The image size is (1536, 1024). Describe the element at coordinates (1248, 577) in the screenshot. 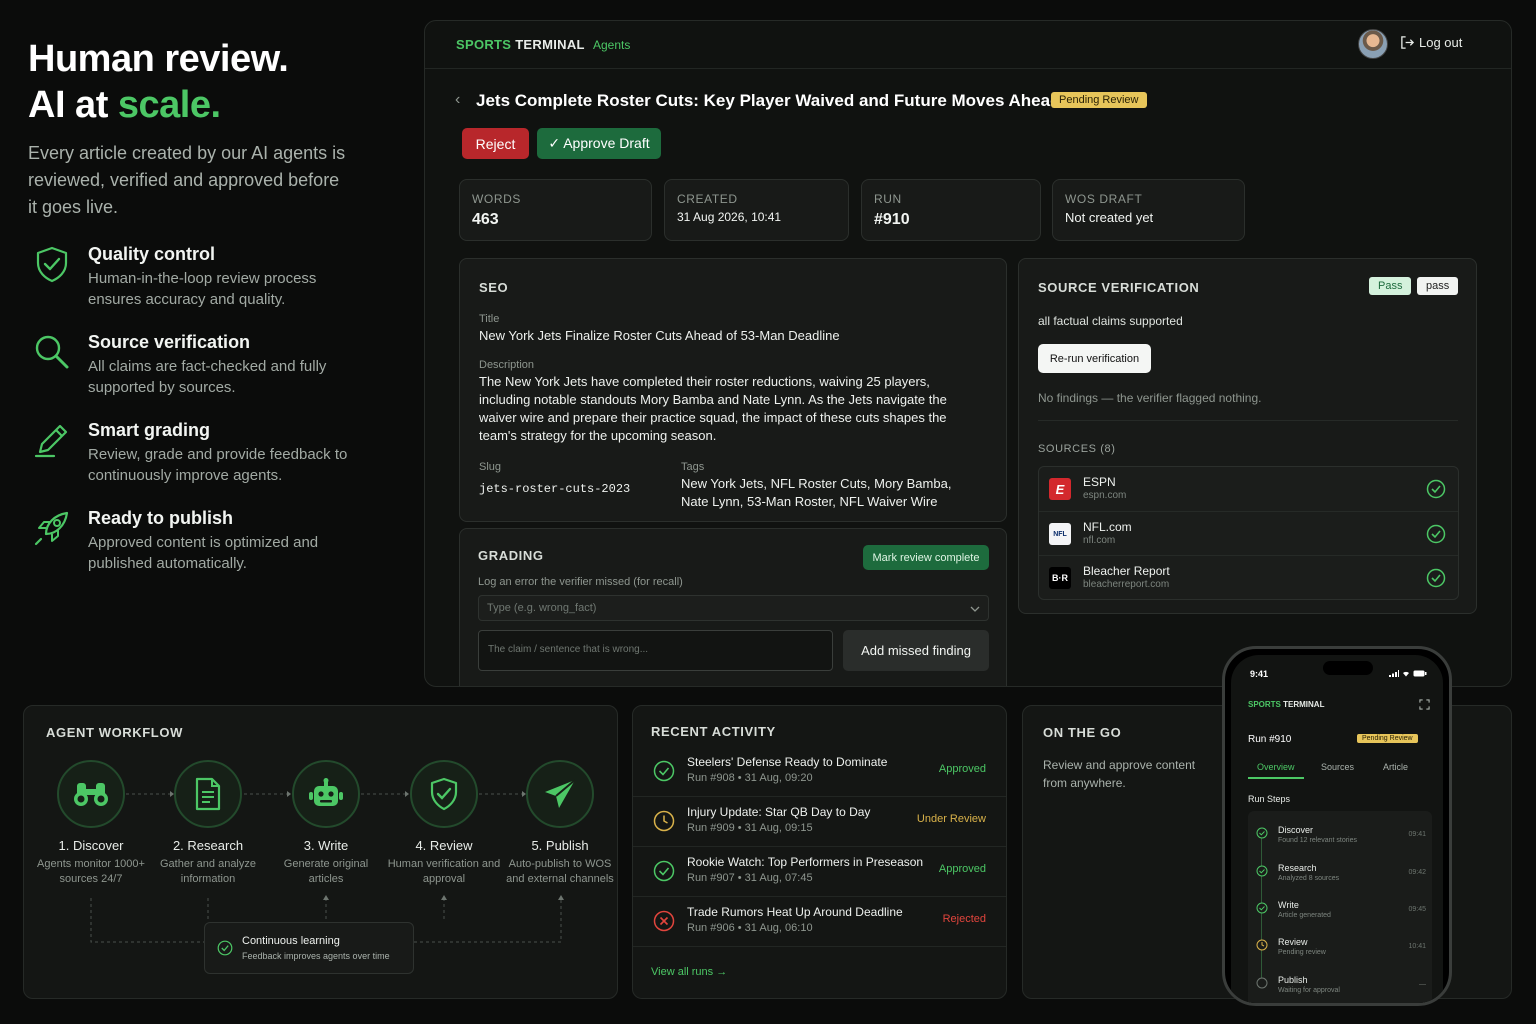

I see `source-row-bleacher-report: B·R Bleacher Report bleacherreport.com` at that location.